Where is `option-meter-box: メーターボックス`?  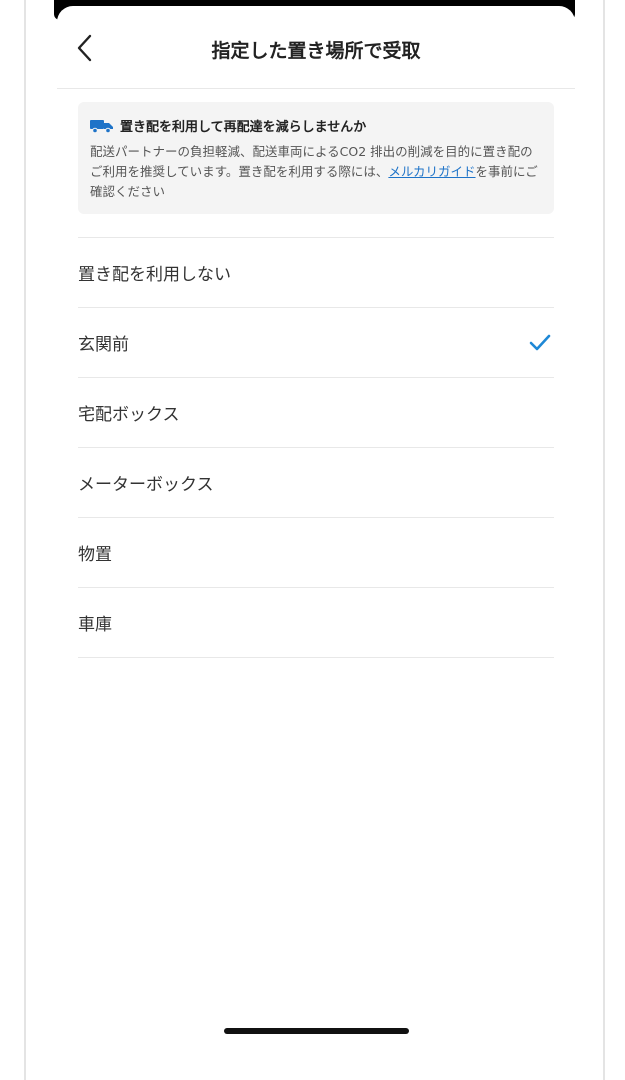
option-meter-box: メーターボックス is located at coordinates (316, 483).